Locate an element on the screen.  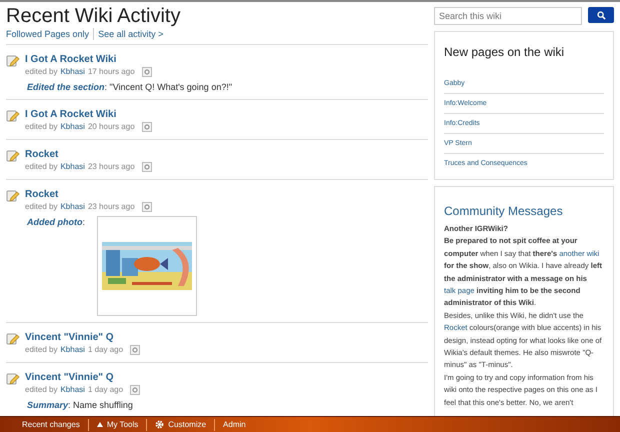
detail-label: Added photo is located at coordinates (54, 222).